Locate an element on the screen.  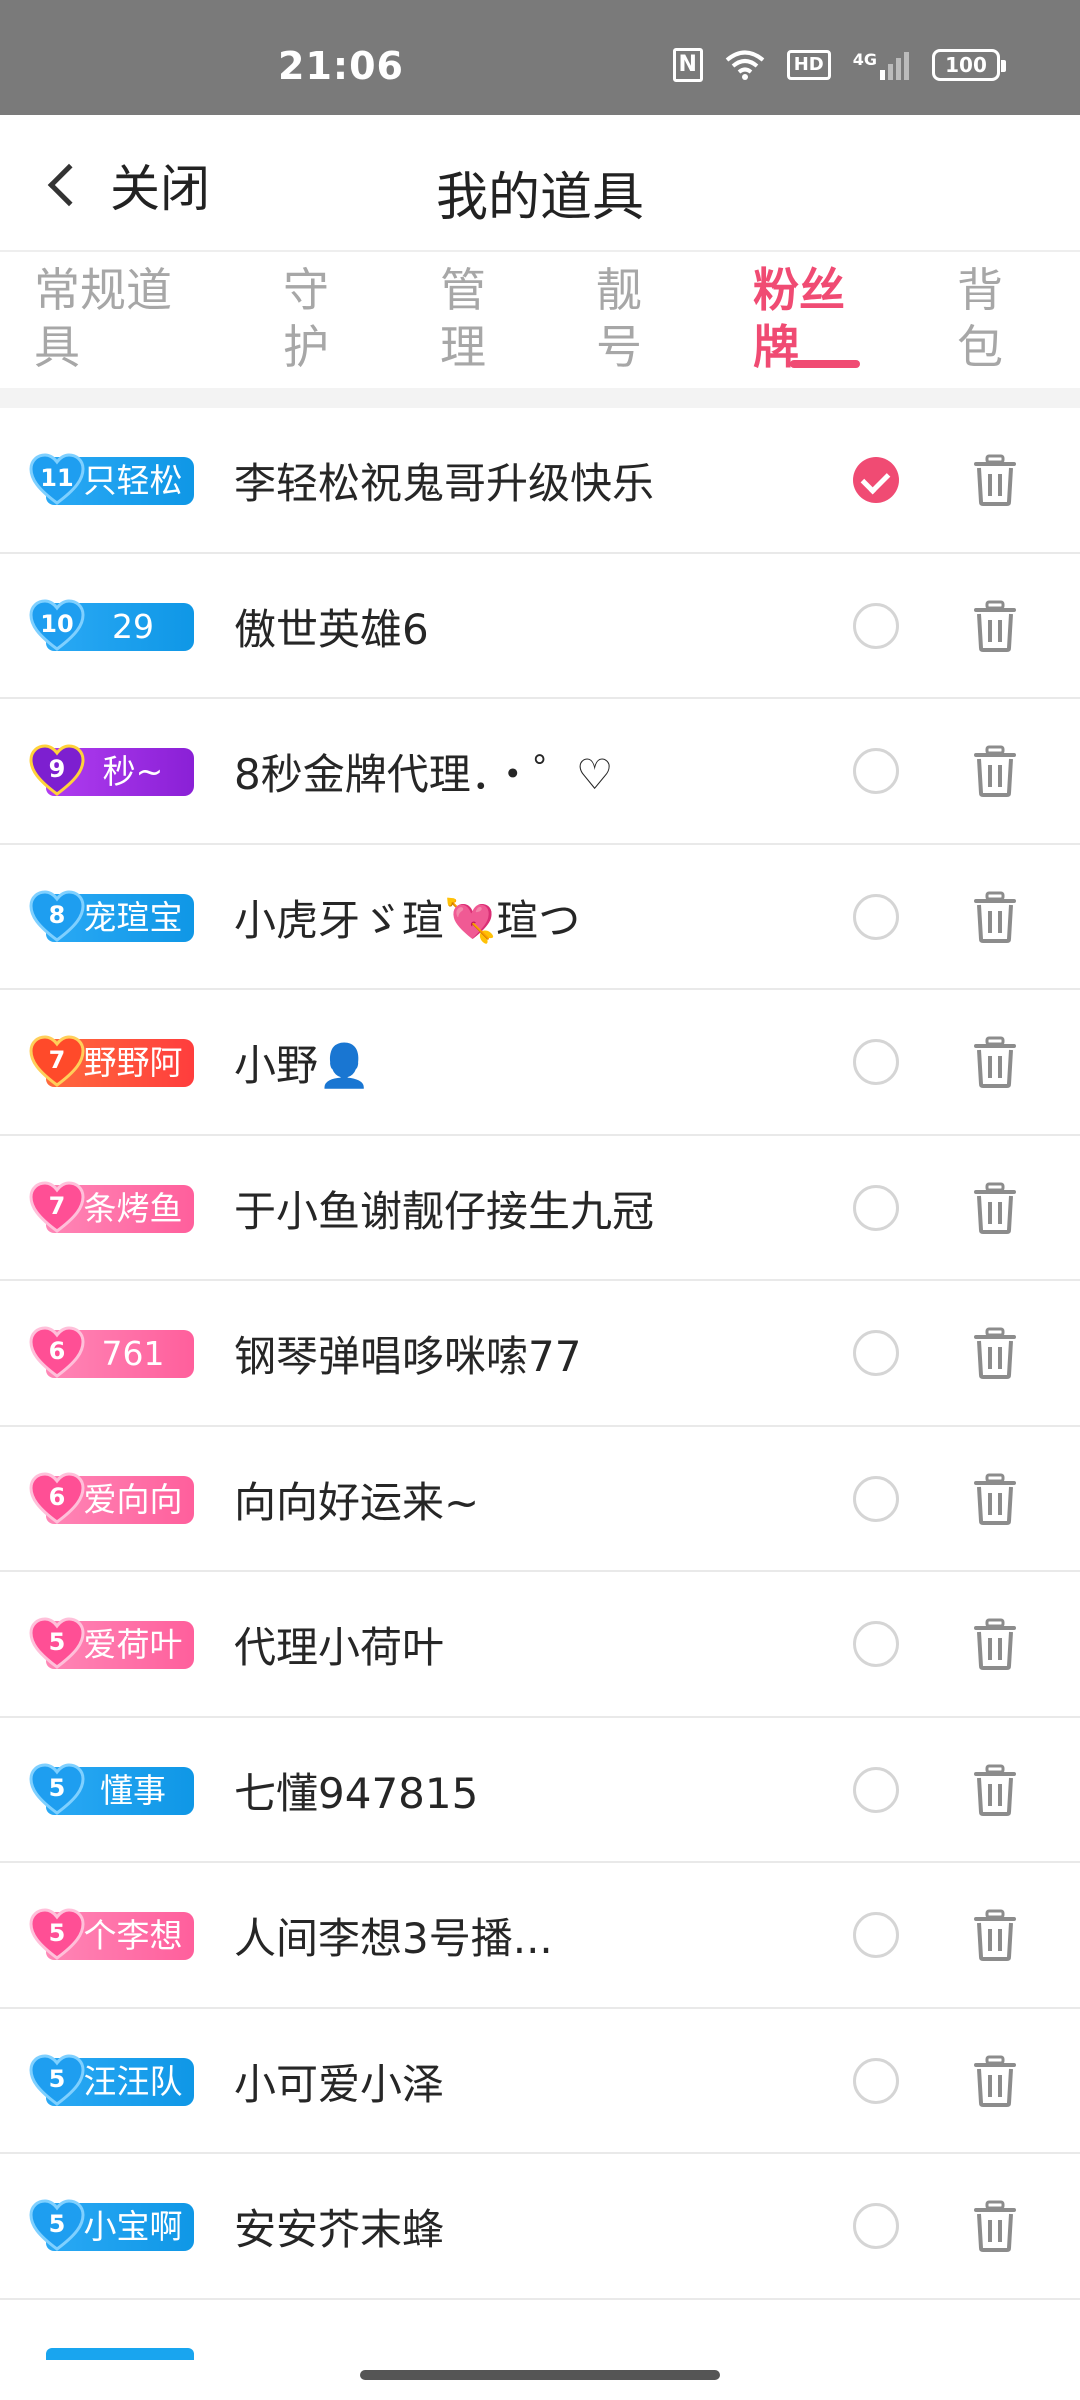
list-item: 爱向向 6 向向好运来~ is located at coordinates (540, 1499).